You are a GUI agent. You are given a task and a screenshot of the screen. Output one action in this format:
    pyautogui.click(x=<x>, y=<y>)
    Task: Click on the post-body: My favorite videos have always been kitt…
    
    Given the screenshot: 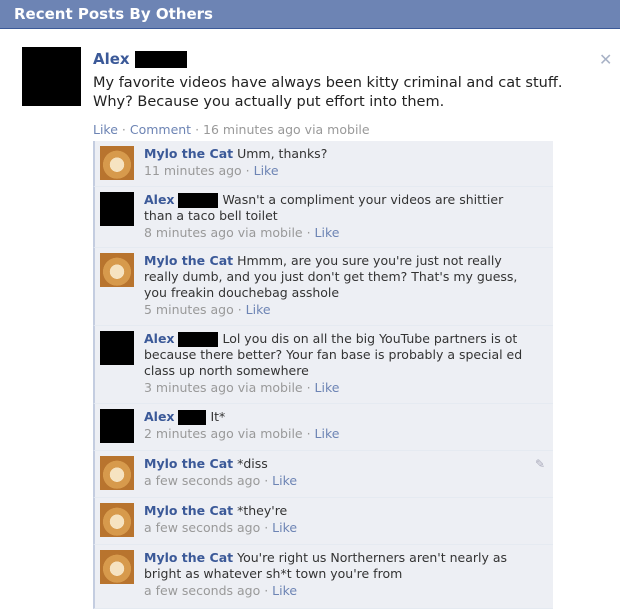 What is the action you would take?
    pyautogui.click(x=328, y=106)
    